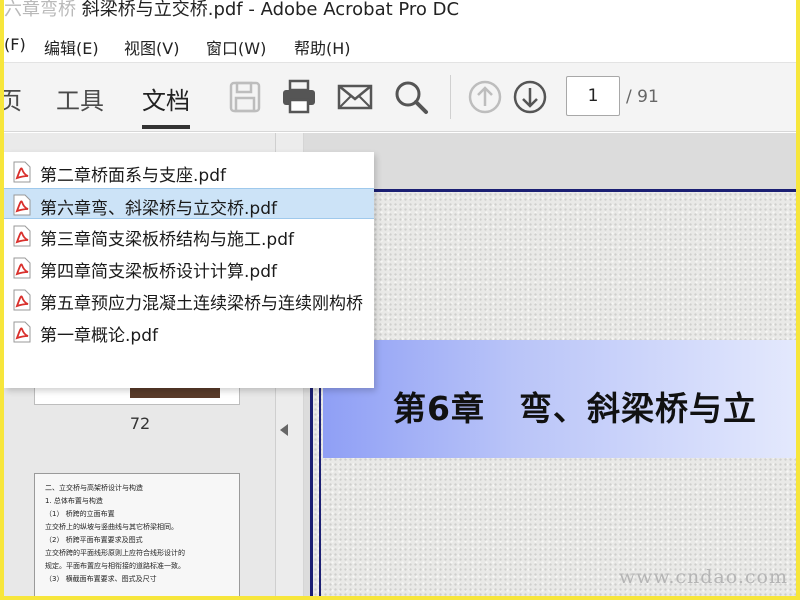 The width and height of the screenshot is (800, 600). What do you see at coordinates (485, 97) in the screenshot?
I see `page-up-icon` at bounding box center [485, 97].